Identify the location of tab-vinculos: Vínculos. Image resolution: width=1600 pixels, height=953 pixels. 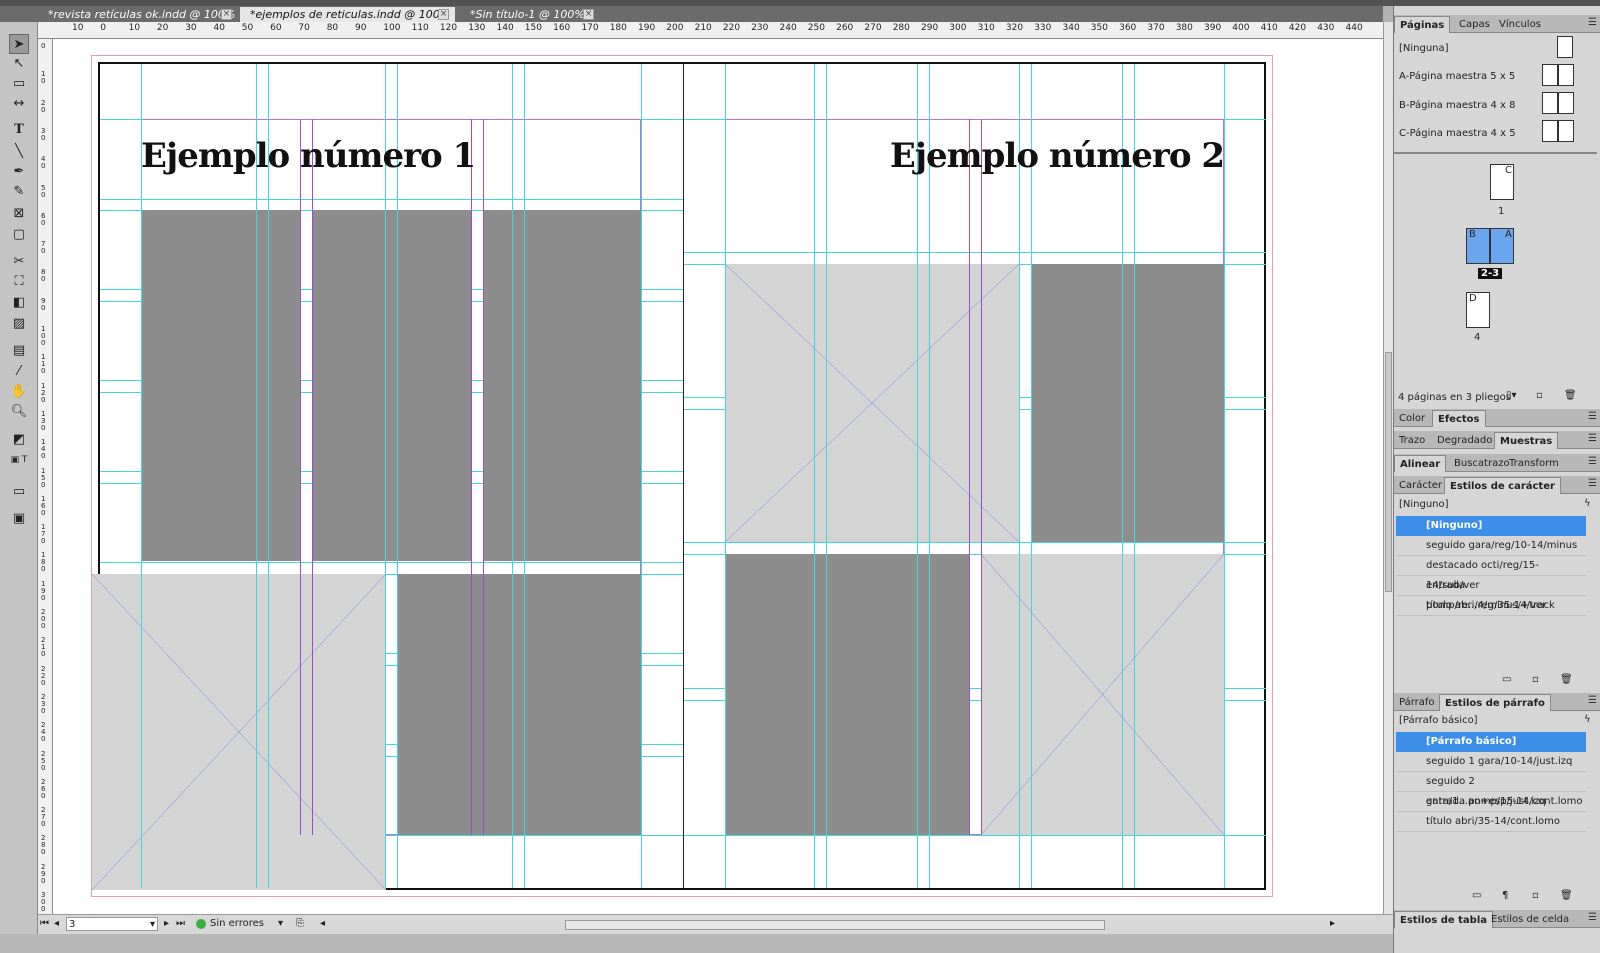
(1520, 24).